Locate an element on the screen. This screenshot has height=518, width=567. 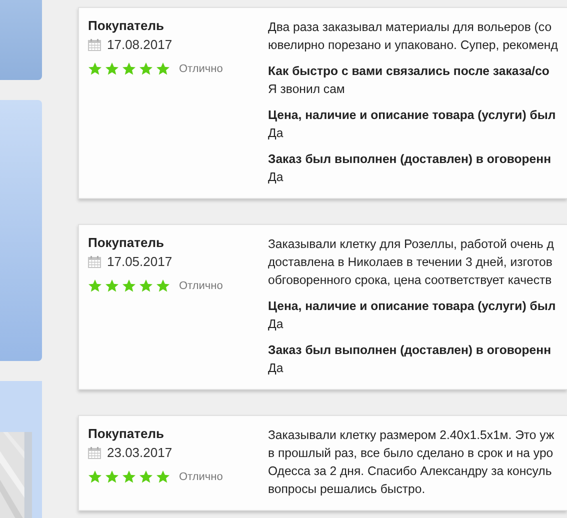
review-text: Два раза заказывал материалы для вольеров (со is located at coordinates (410, 27).